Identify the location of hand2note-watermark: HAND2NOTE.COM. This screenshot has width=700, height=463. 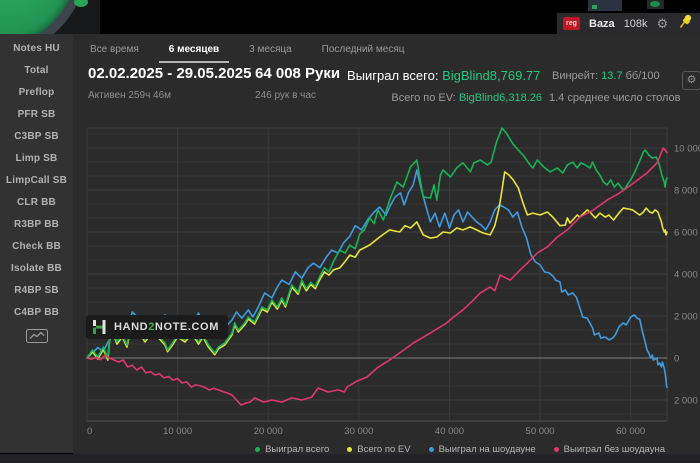
(157, 327).